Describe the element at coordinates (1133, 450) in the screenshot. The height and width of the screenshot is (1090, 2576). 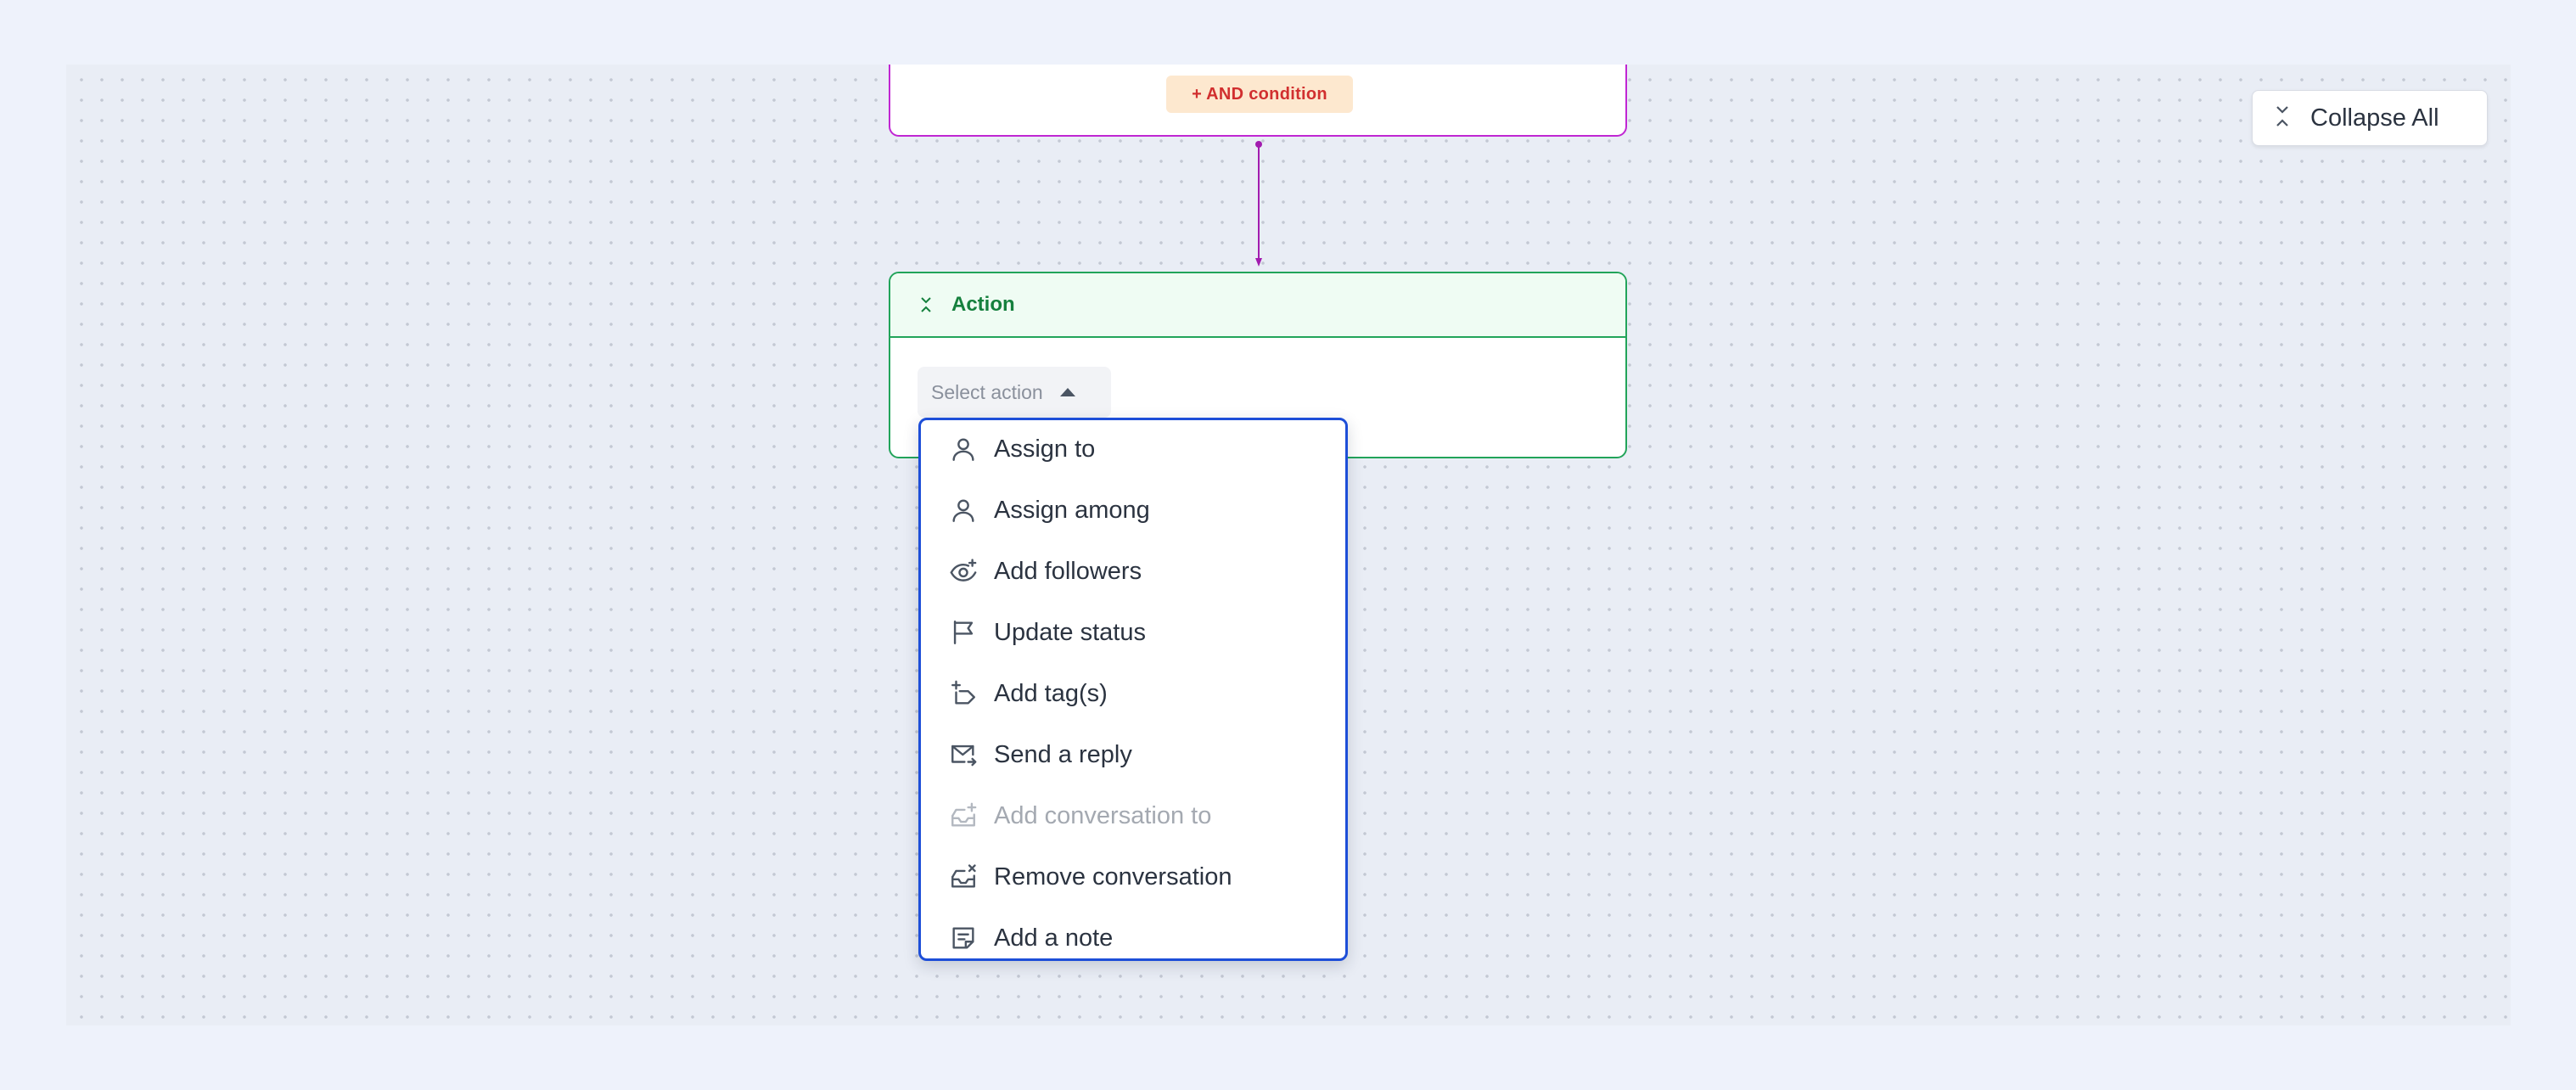
I see `menu-item-assign-to: Assign to` at that location.